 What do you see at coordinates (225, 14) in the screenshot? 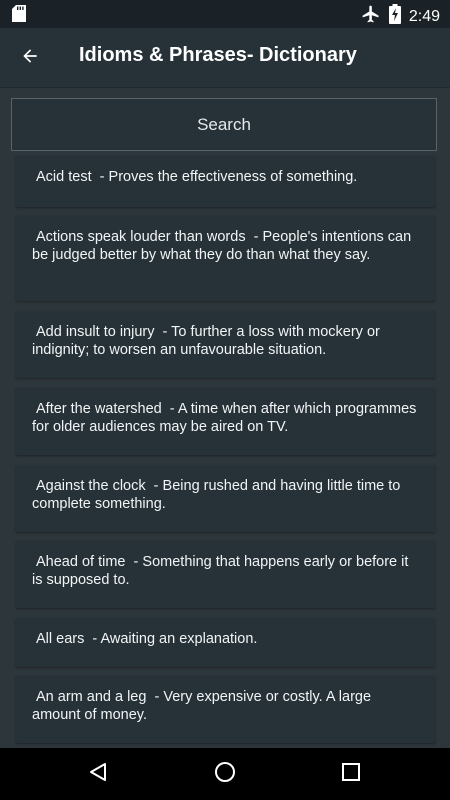
I see `status-bar: 2:49` at bounding box center [225, 14].